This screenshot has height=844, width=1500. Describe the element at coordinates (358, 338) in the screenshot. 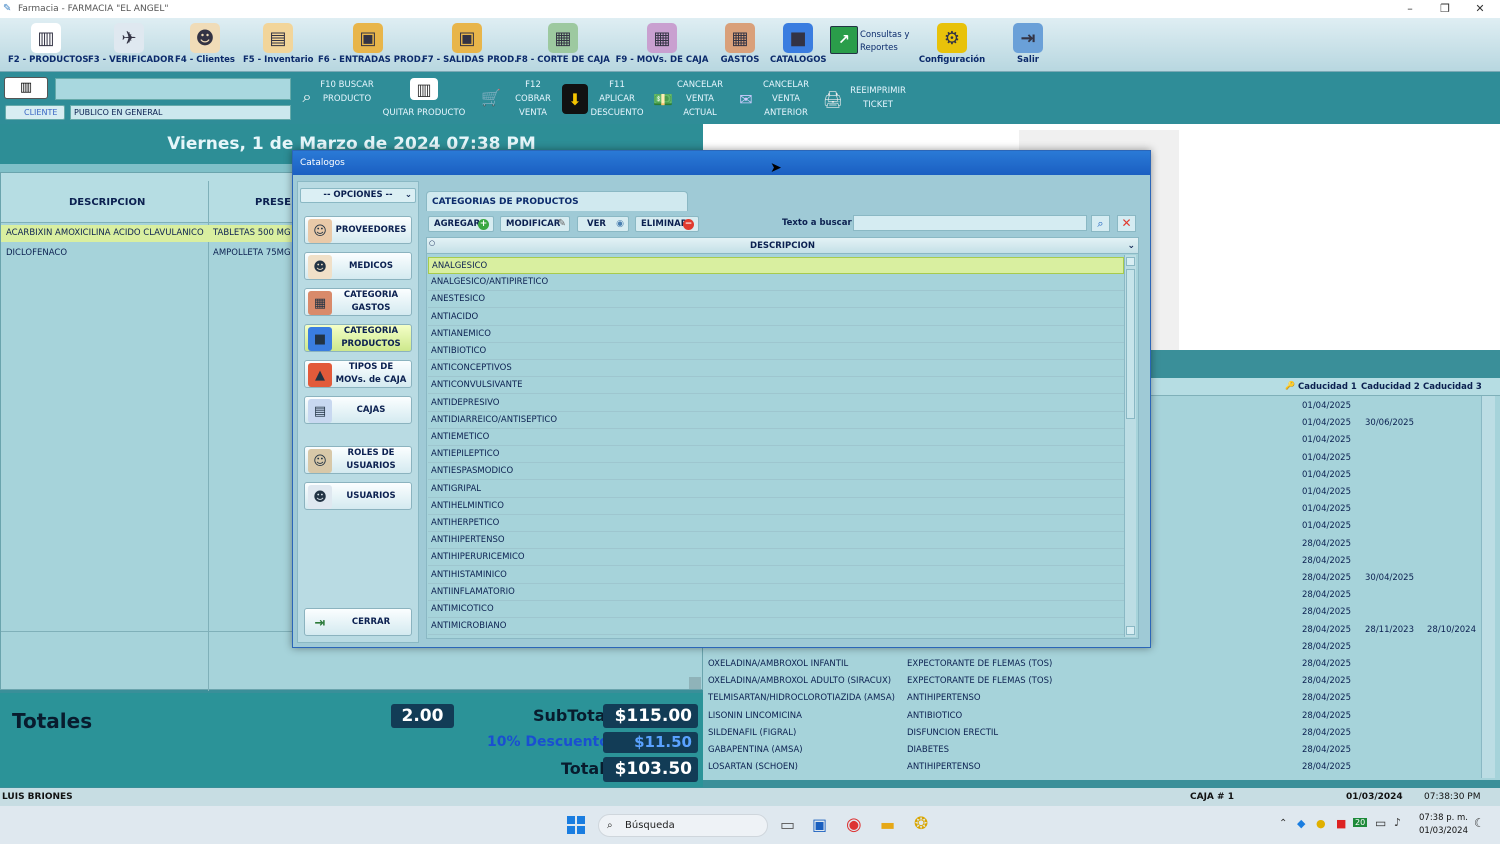

I see `categoria-productos-button: ■ CATEGORIA PRODUCTOS` at that location.